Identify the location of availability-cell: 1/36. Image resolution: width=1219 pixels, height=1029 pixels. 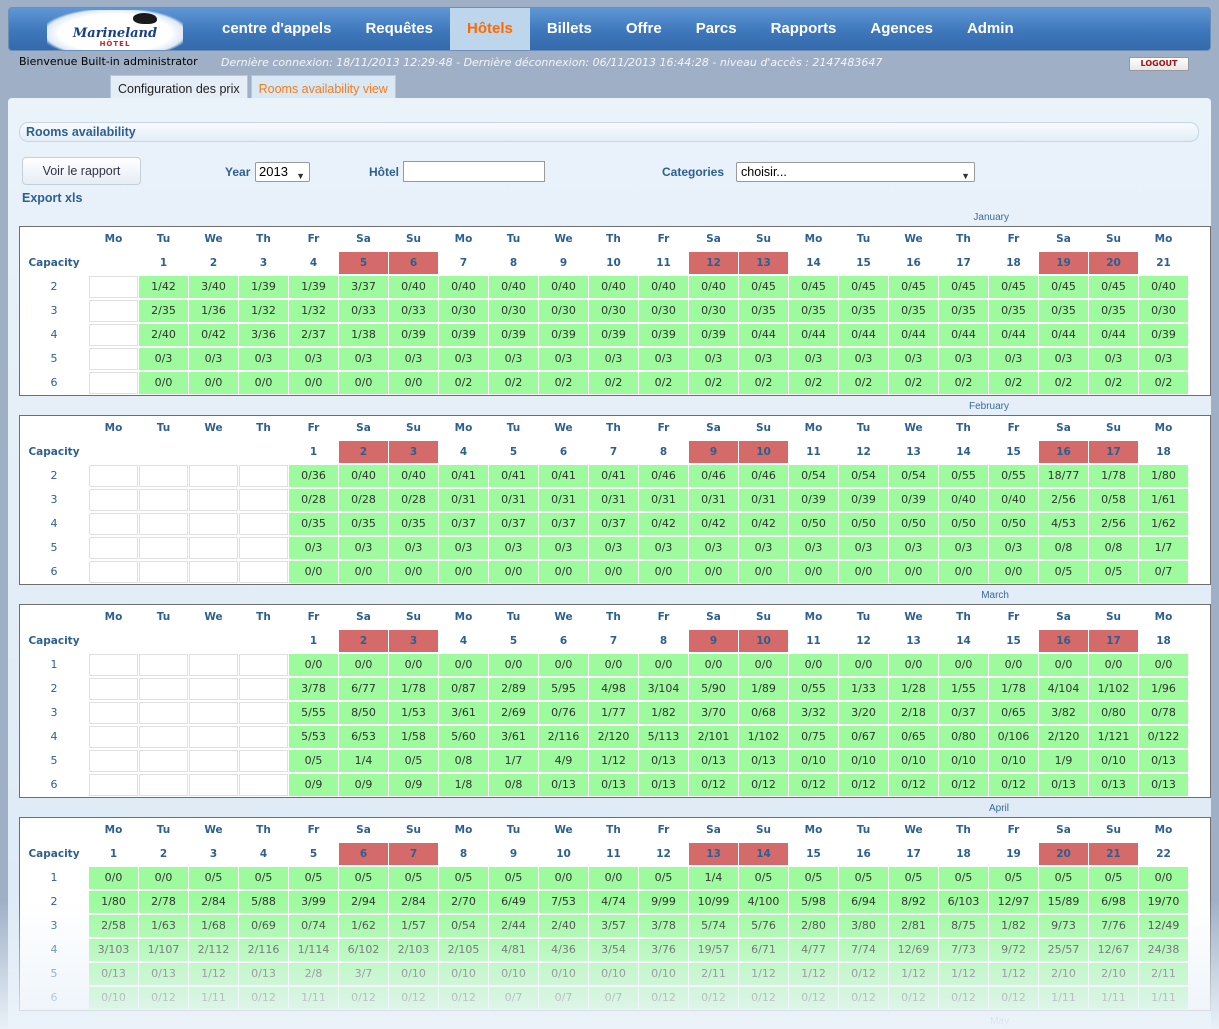
(213, 311).